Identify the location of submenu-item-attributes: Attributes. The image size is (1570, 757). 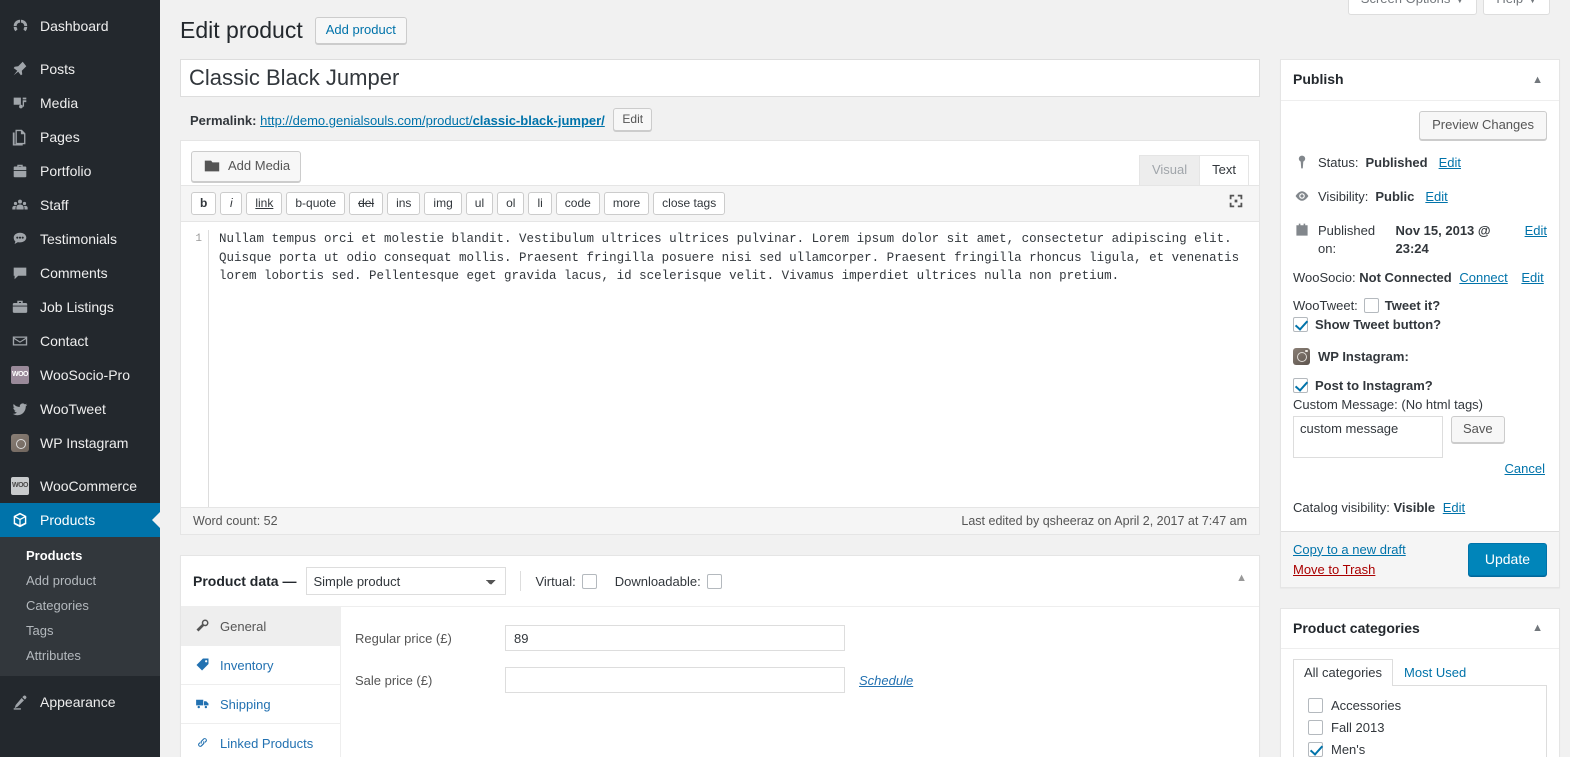
(80, 655).